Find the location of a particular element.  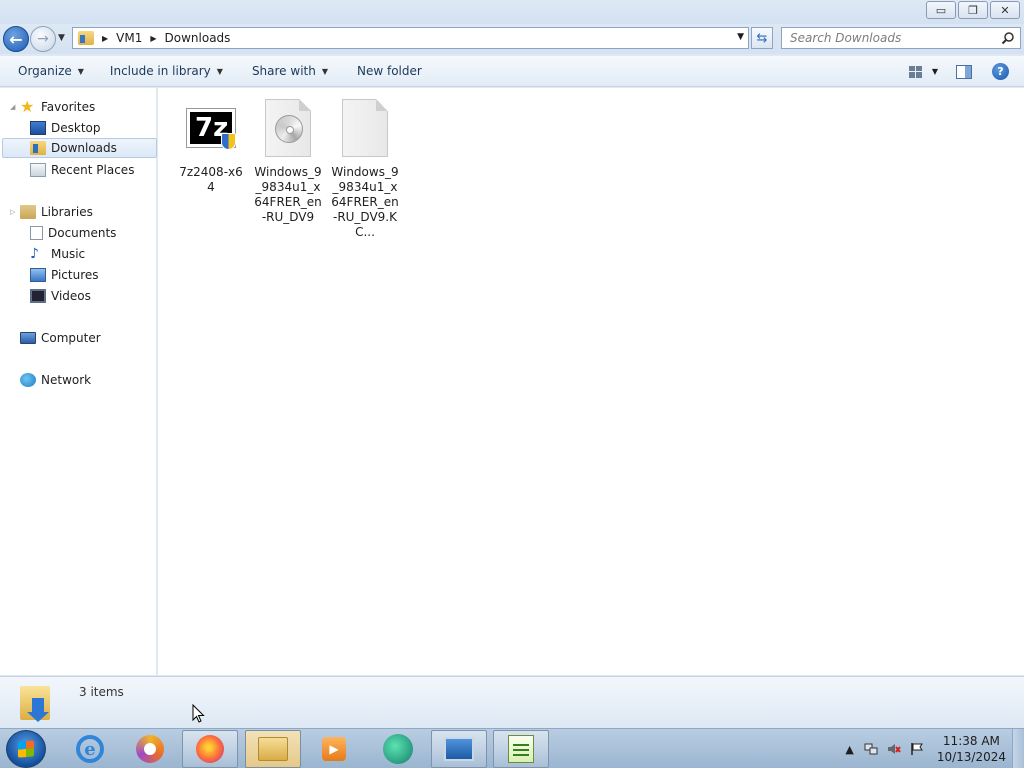

chevron-down-icon: ▼ is located at coordinates (80, 71).